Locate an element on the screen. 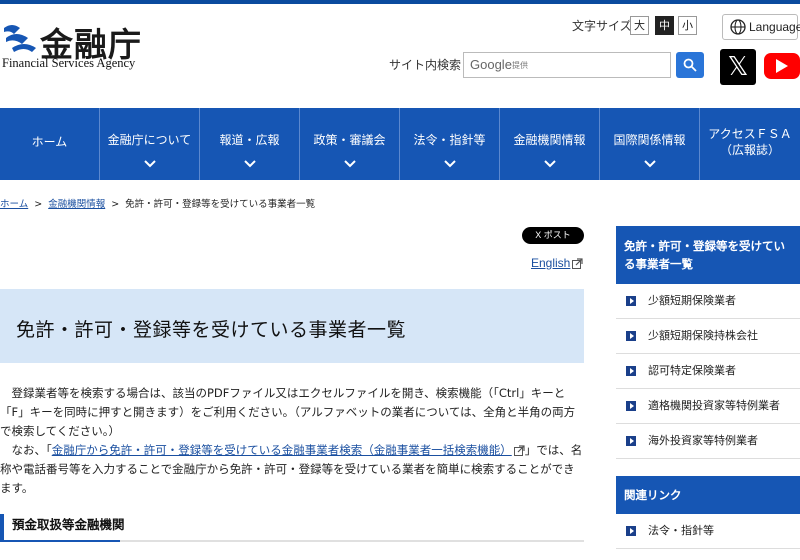 The width and height of the screenshot is (800, 560). google-label: Google is located at coordinates (491, 64).